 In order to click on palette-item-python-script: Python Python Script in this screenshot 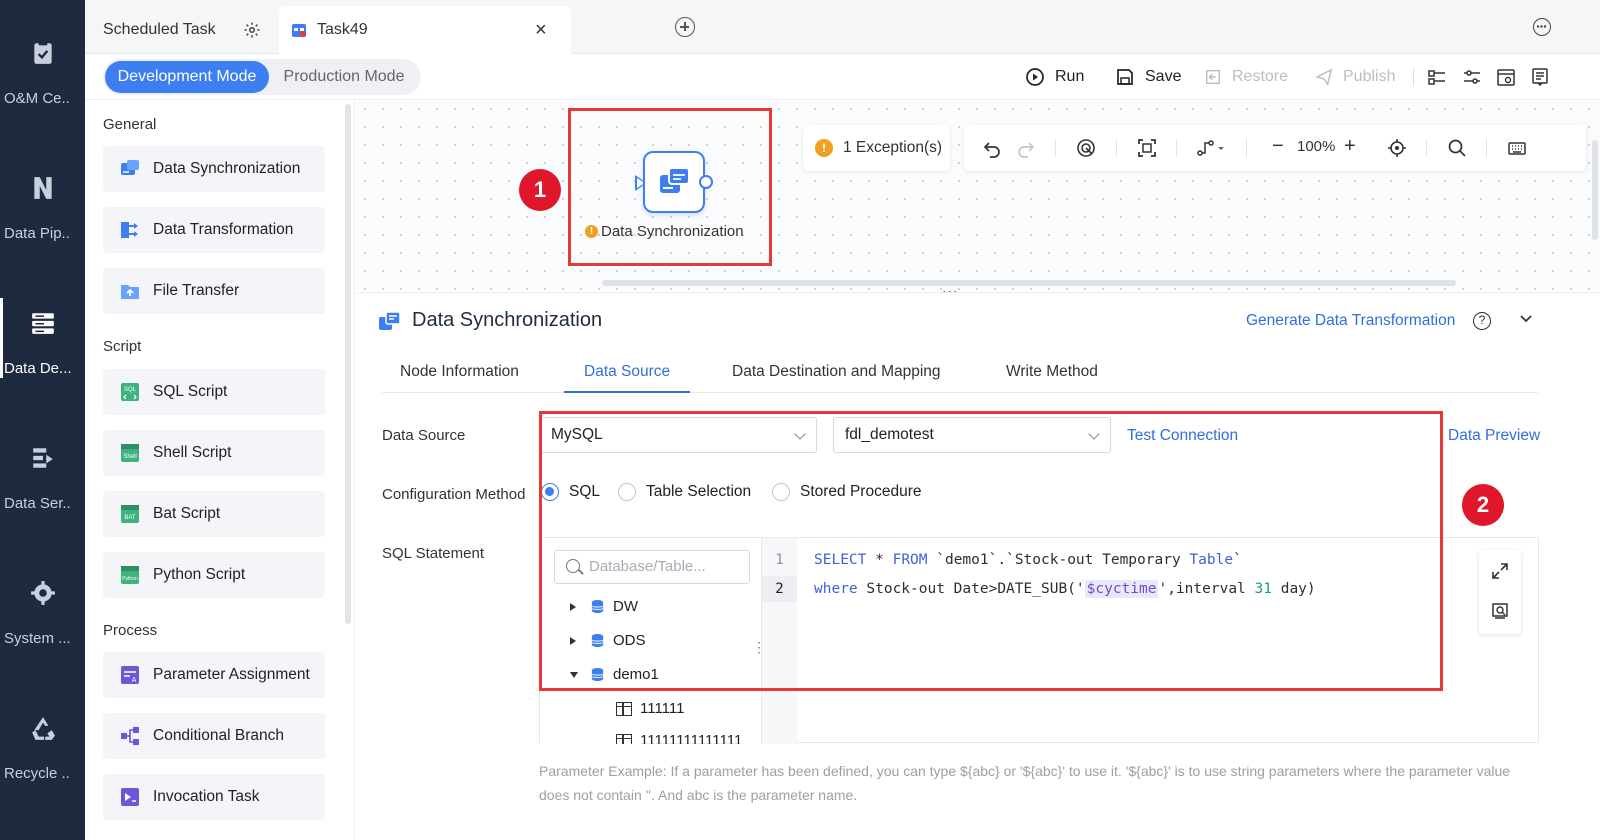, I will do `click(214, 575)`.